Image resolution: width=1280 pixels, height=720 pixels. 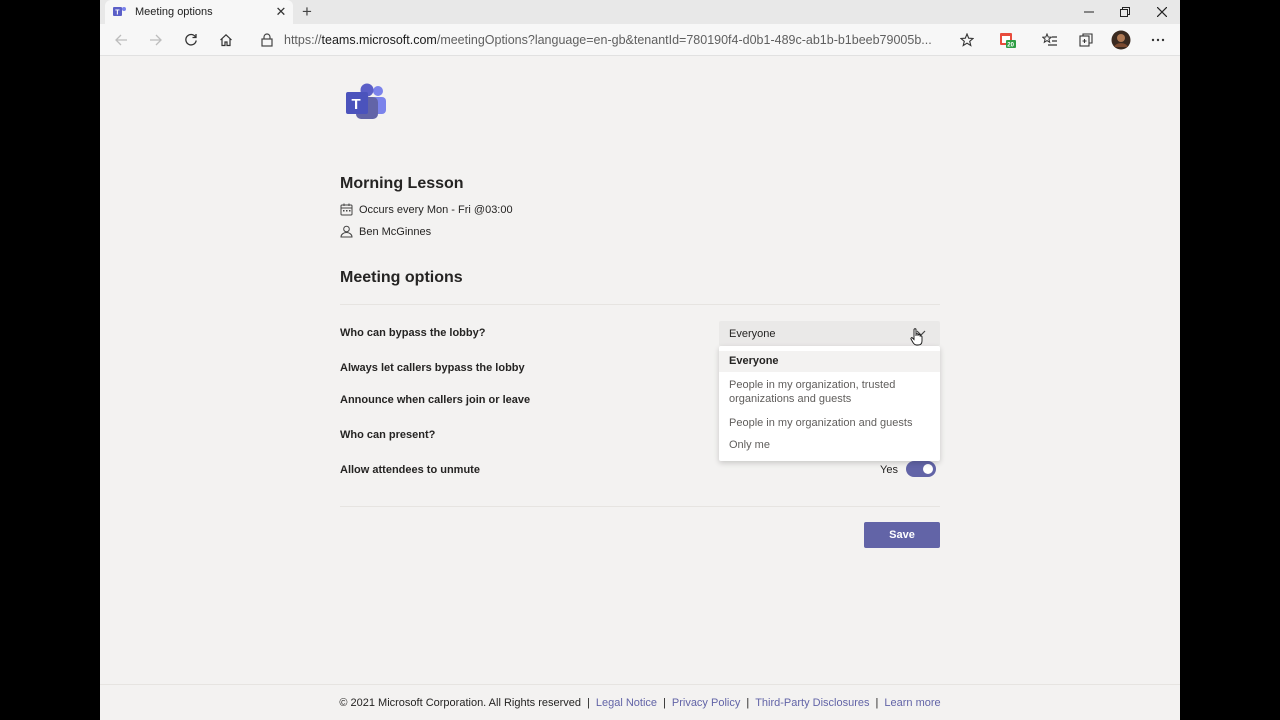 What do you see at coordinates (1086, 40) in the screenshot?
I see `collections-icon` at bounding box center [1086, 40].